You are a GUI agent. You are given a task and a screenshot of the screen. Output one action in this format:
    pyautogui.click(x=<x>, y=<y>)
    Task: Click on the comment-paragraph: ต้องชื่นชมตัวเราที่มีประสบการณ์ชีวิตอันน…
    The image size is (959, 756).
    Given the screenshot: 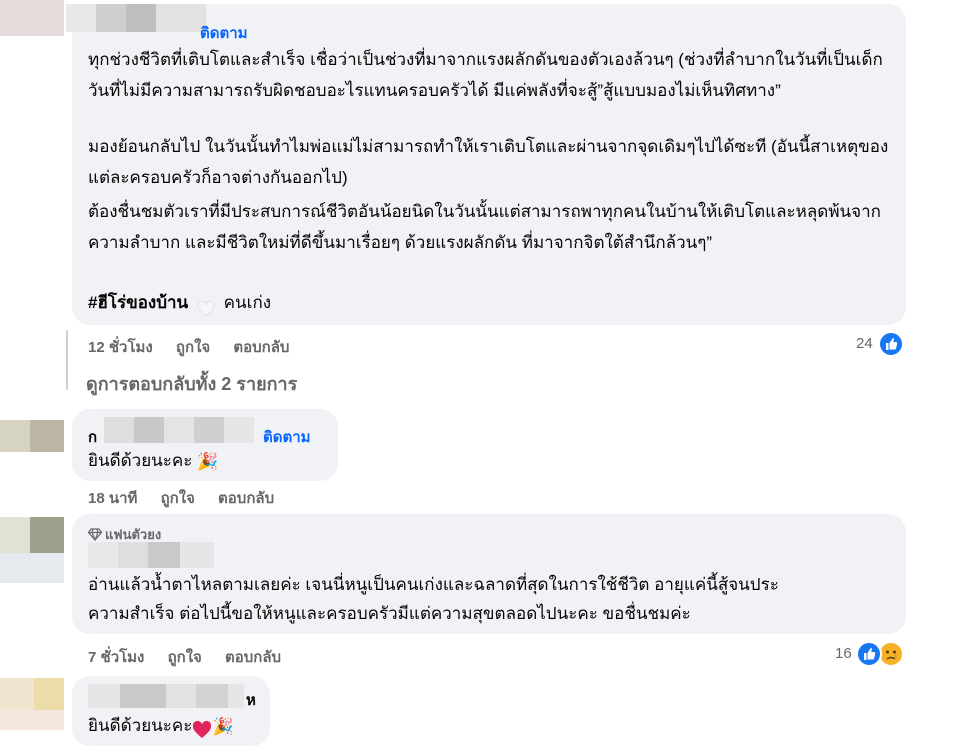 What is the action you would take?
    pyautogui.click(x=484, y=227)
    